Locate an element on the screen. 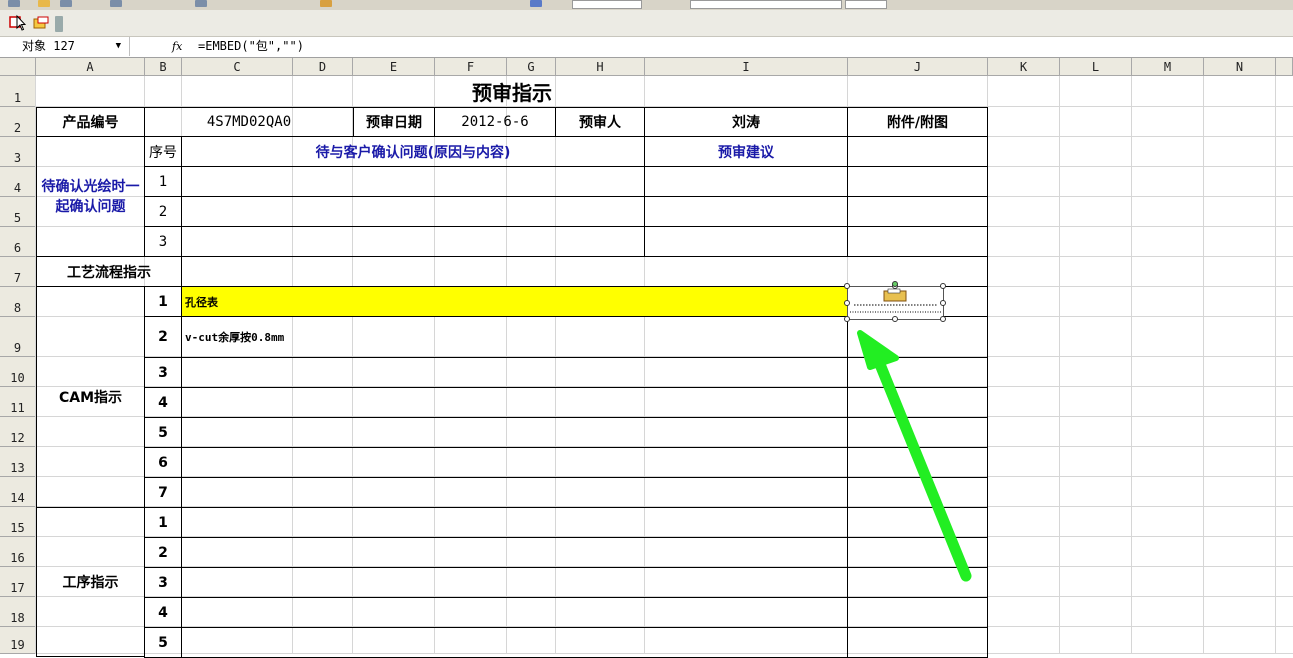 This screenshot has height=658, width=1293. design-mode-icon is located at coordinates (41, 23).